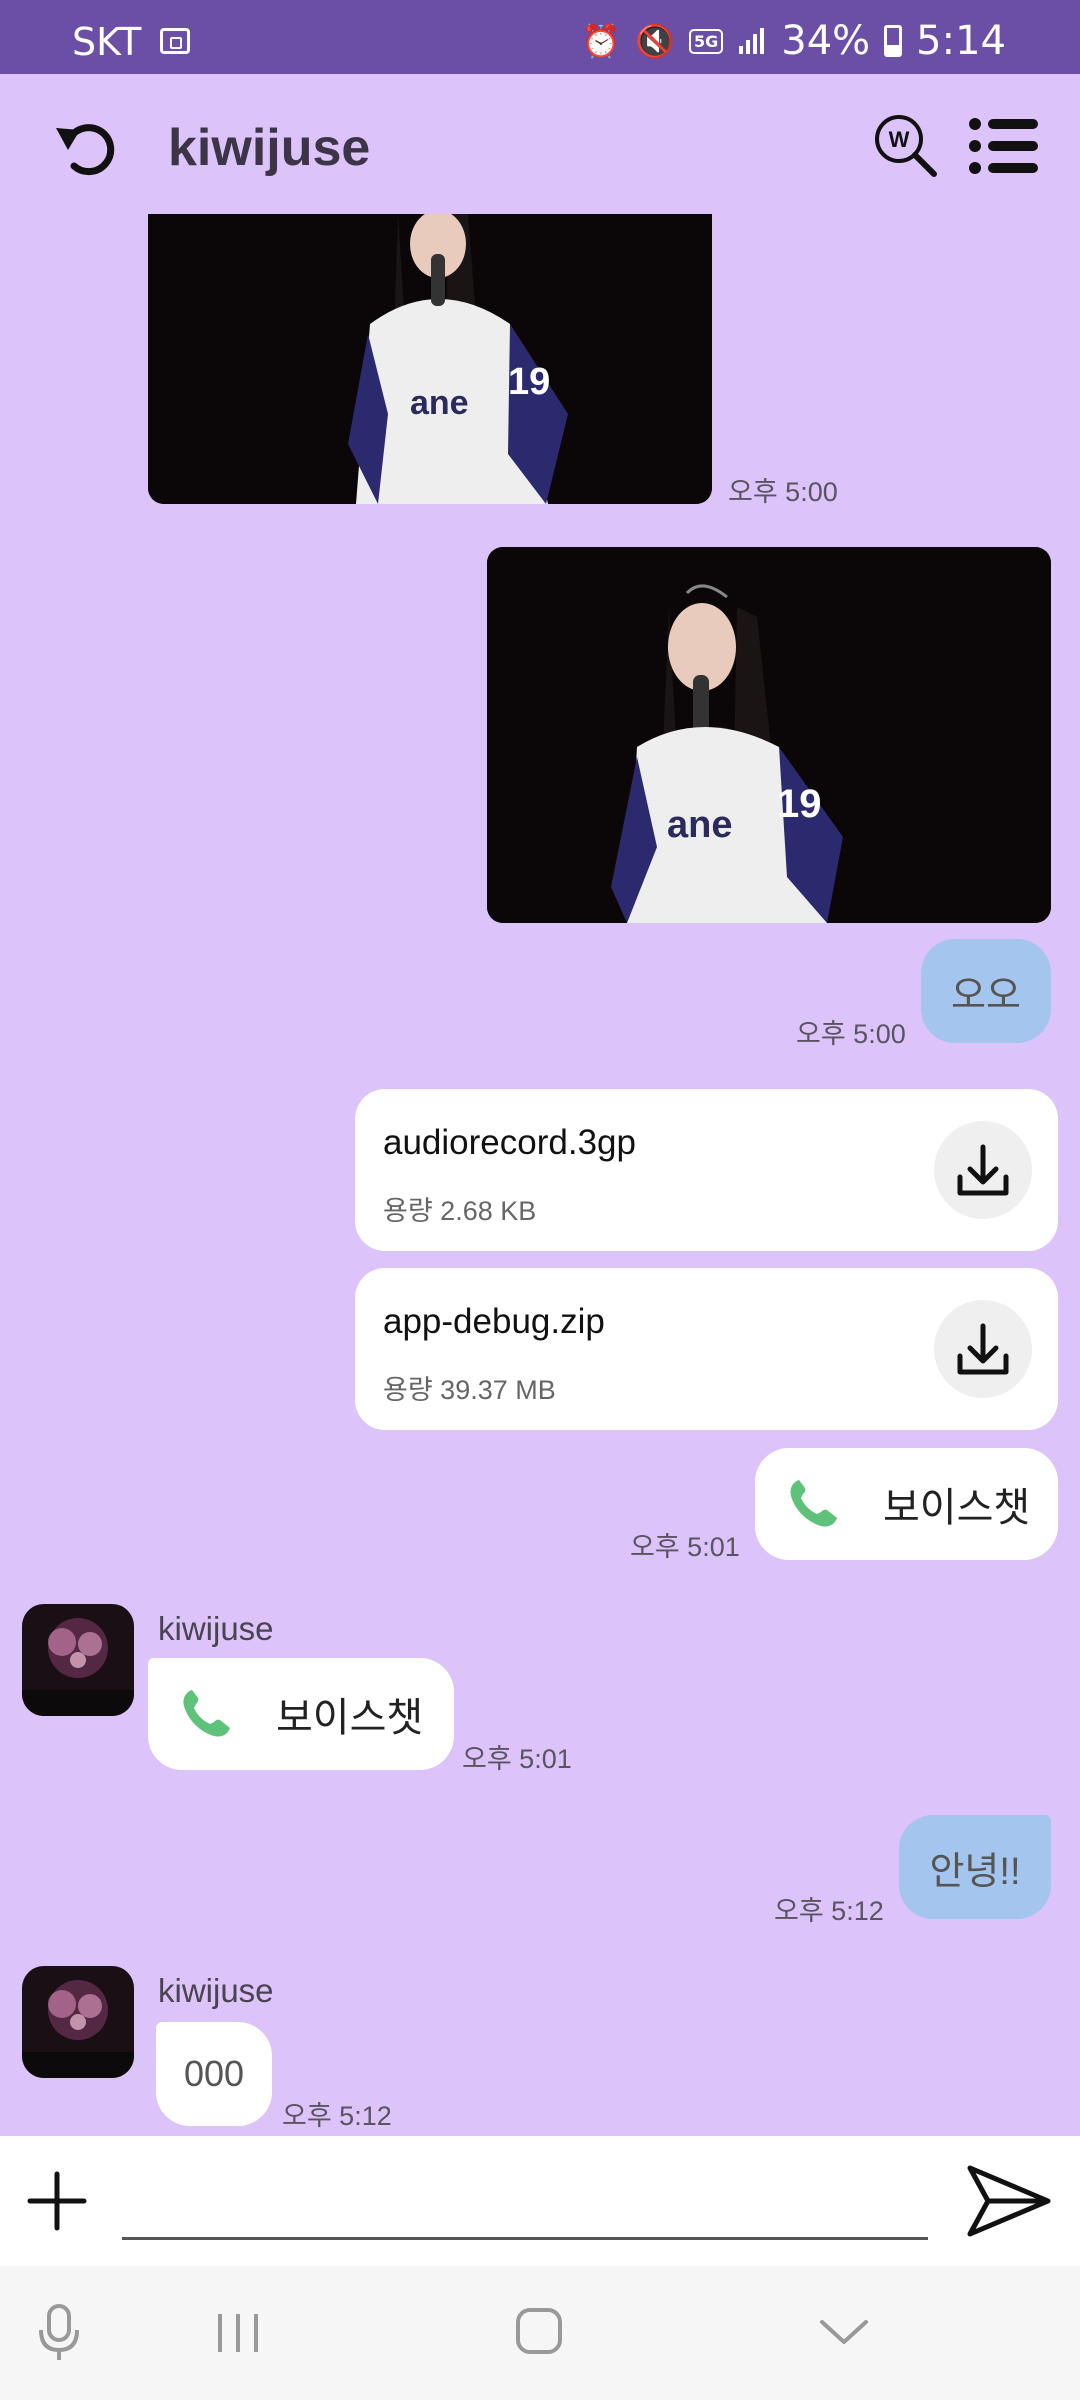 The height and width of the screenshot is (2400, 1080). Describe the element at coordinates (986, 995) in the screenshot. I see `message-text: 오오` at that location.